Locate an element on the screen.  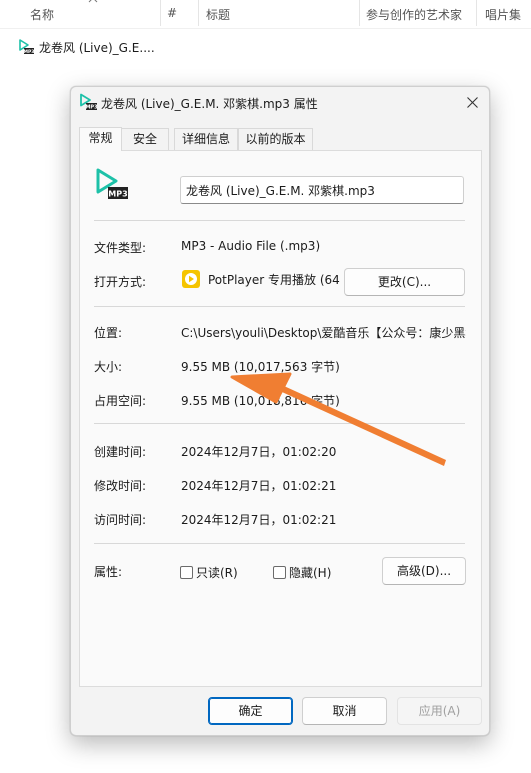
readonly-label: 只读(R) is located at coordinates (217, 573).